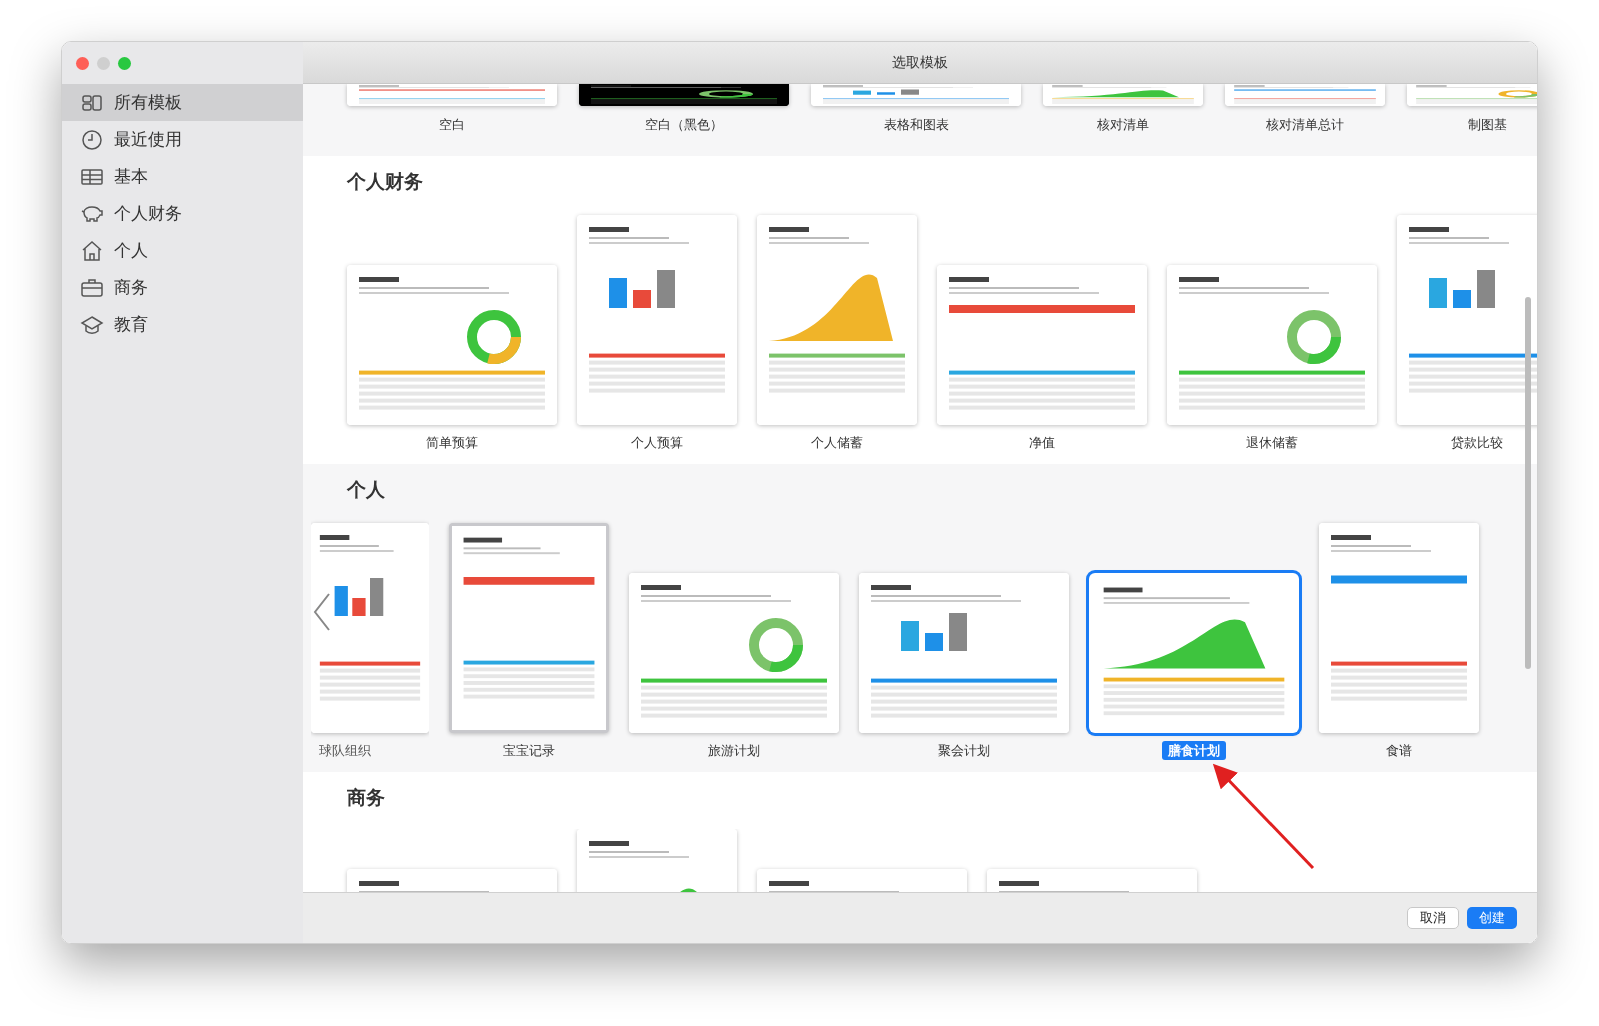 This screenshot has width=1599, height=1026. What do you see at coordinates (964, 750) in the screenshot?
I see `template-label: 聚会计划` at bounding box center [964, 750].